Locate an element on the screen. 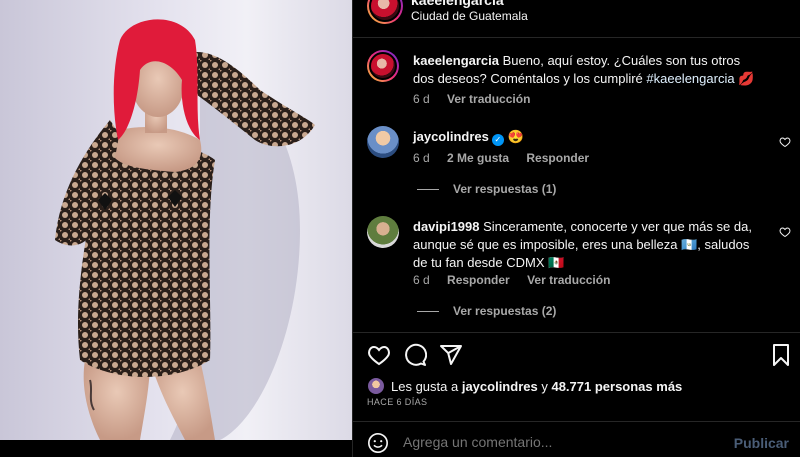 The image size is (800, 457). caption-hashtag: #kaeelengarcia is located at coordinates (690, 78).